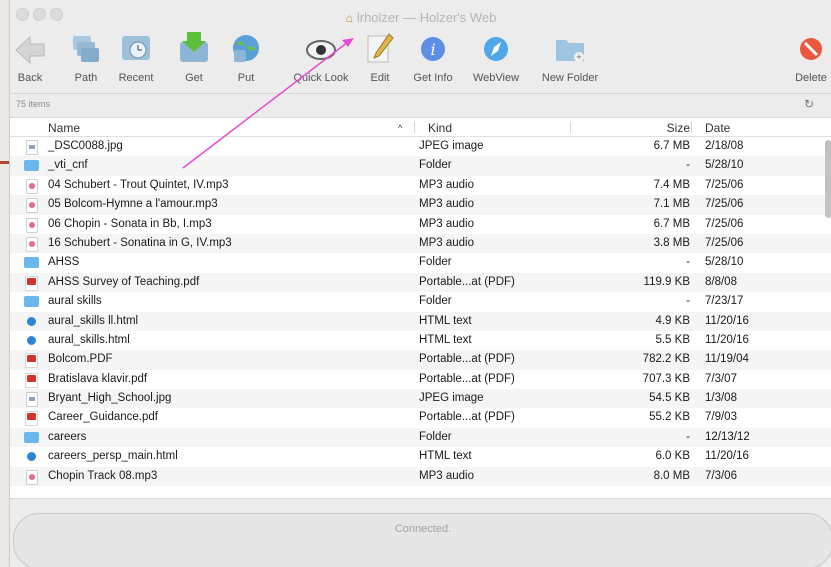 Image resolution: width=831 pixels, height=567 pixels. I want to click on annotation-arrow, so click(268, 103).